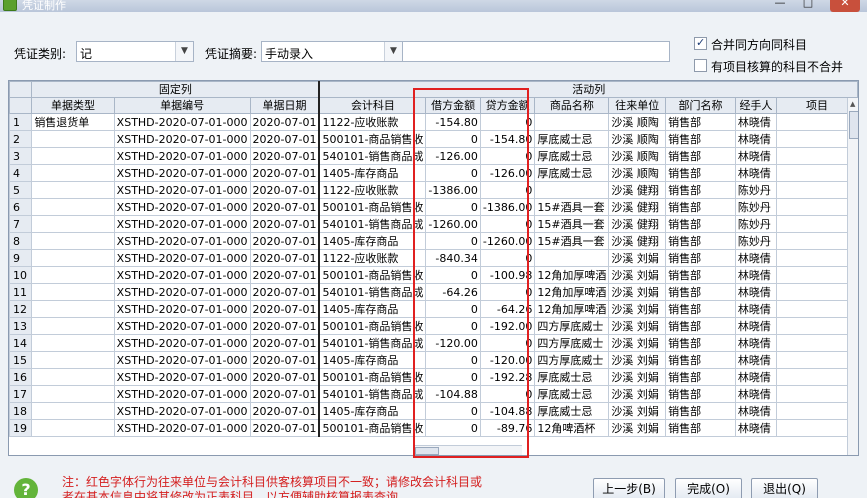 This screenshot has width=867, height=498. What do you see at coordinates (572, 343) in the screenshot?
I see `cell-goods: 四方厚底威士` at bounding box center [572, 343].